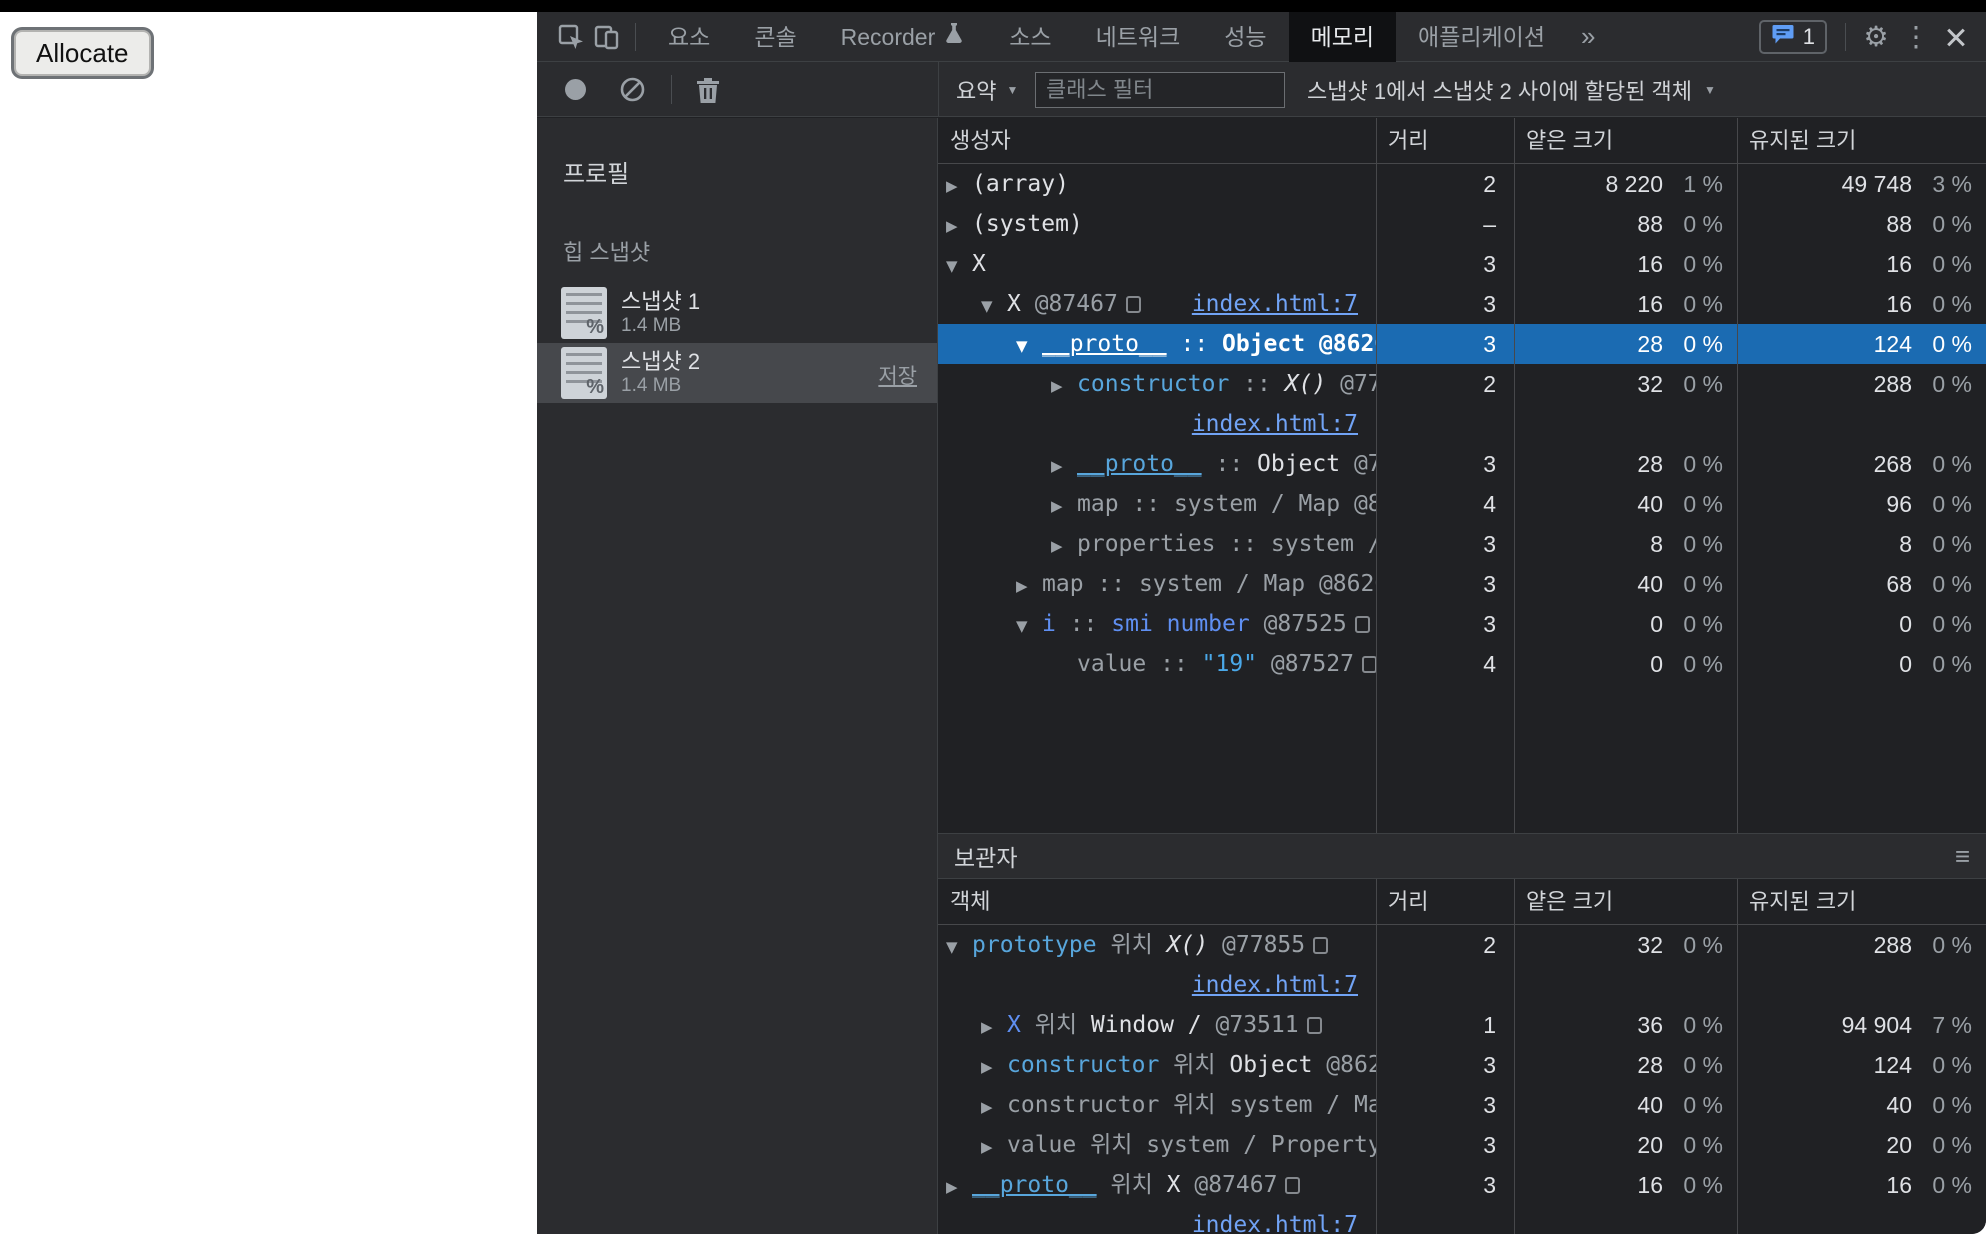 This screenshot has width=1986, height=1234. I want to click on table-row: ▼ X 3 16 0 % 16 0 %, so click(1462, 264).